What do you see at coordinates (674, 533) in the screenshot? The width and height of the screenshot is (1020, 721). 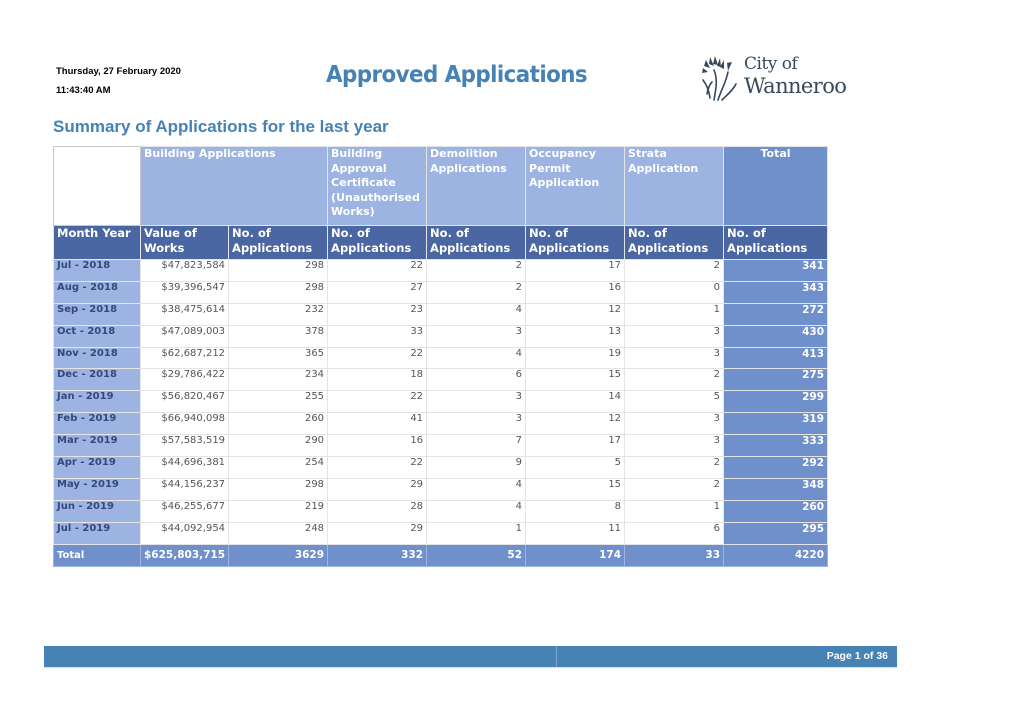 I see `cell-strata-count: 6` at bounding box center [674, 533].